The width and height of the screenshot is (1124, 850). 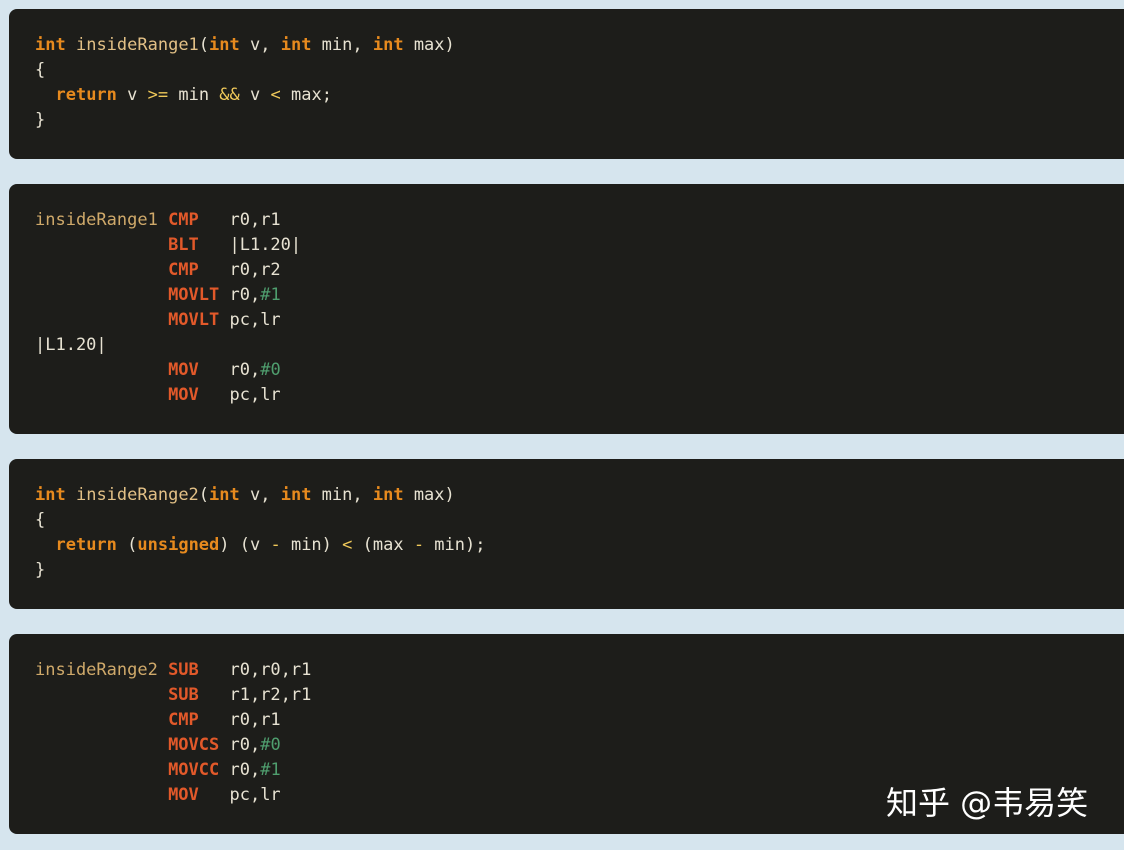 I want to click on code-token: MOVCC, so click(x=194, y=770).